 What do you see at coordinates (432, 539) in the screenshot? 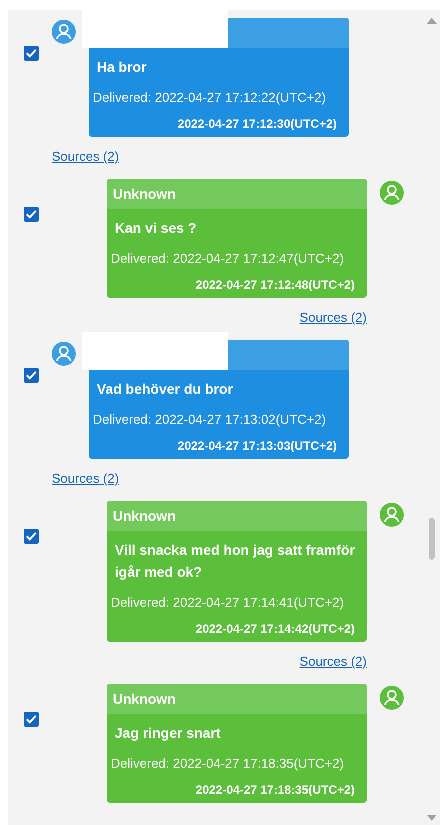
I see `scrollbar-thumb` at bounding box center [432, 539].